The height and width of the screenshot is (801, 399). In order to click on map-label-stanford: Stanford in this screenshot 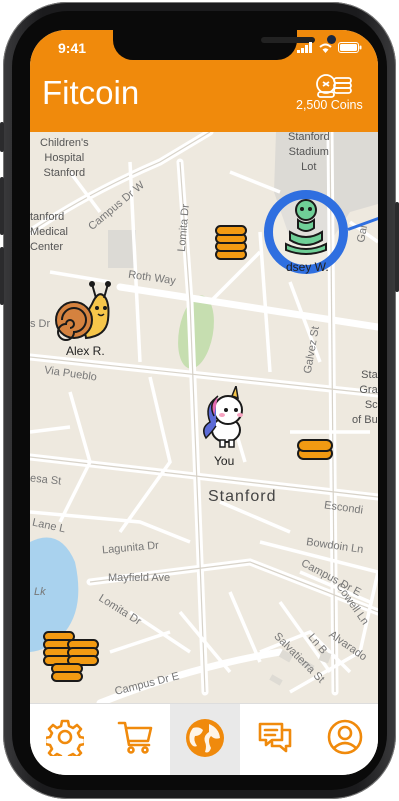, I will do `click(242, 496)`.